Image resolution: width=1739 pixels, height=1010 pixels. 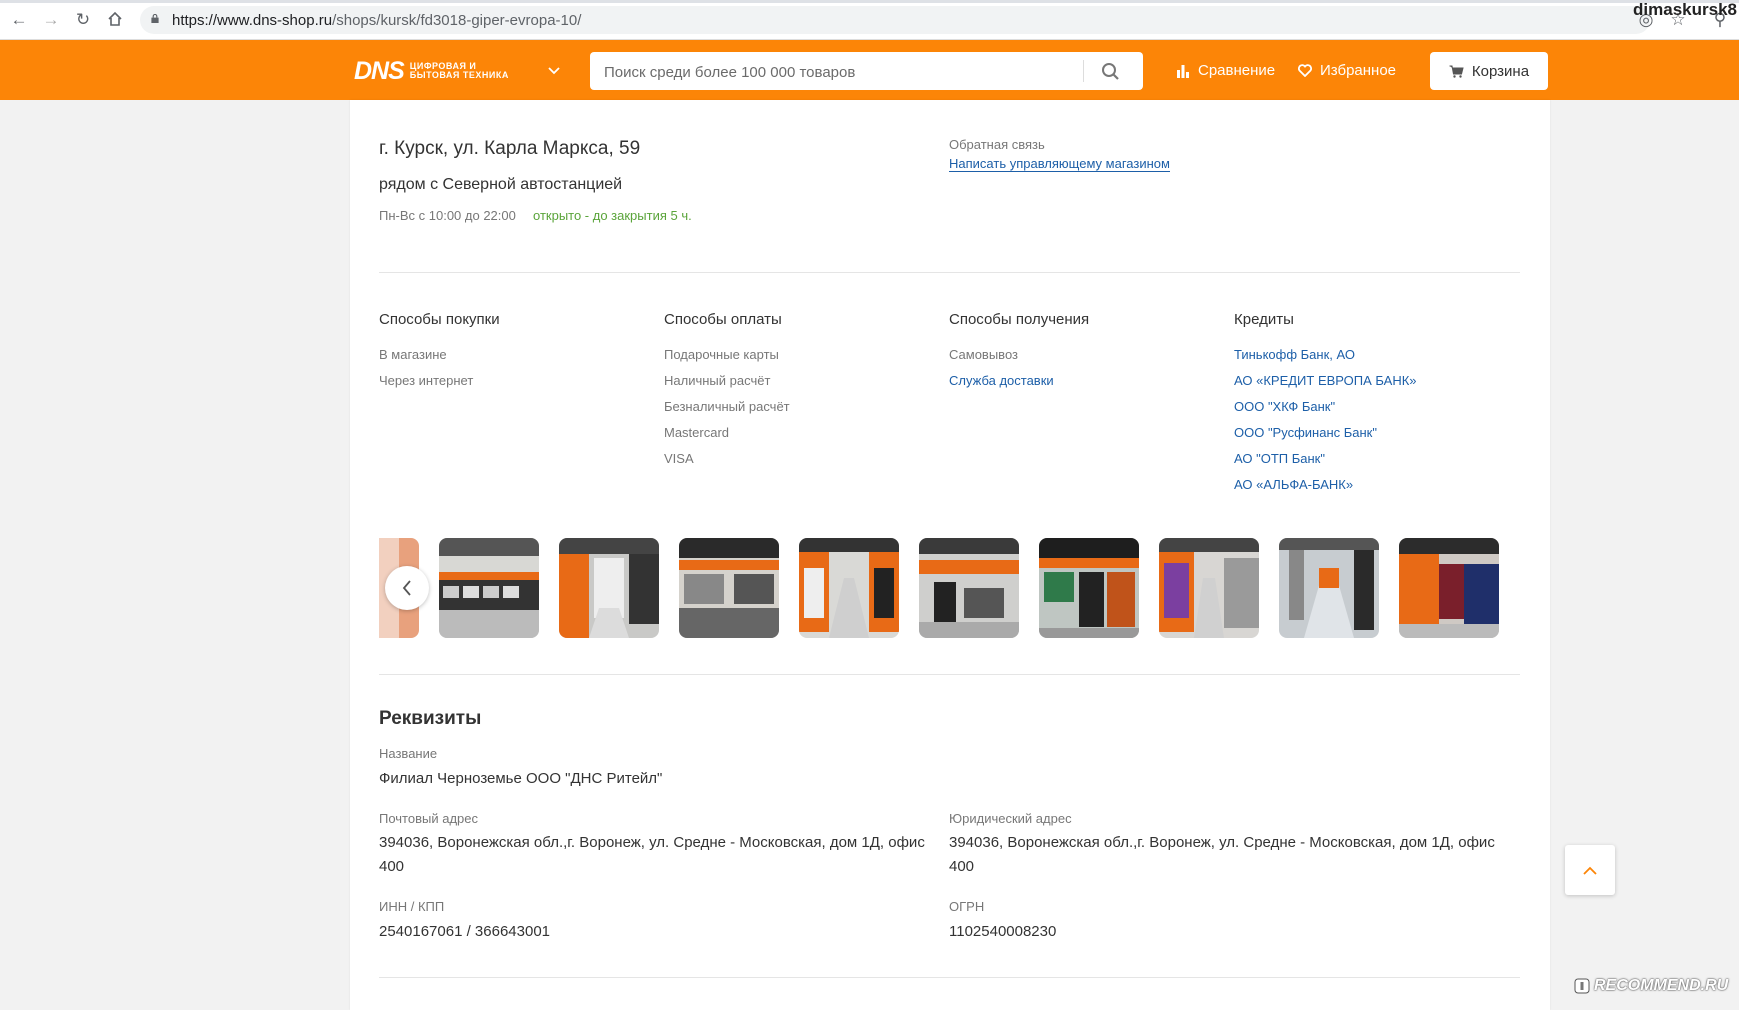 I want to click on credit-bank-link: АО «АЛЬФА-БАНК», so click(x=1293, y=484).